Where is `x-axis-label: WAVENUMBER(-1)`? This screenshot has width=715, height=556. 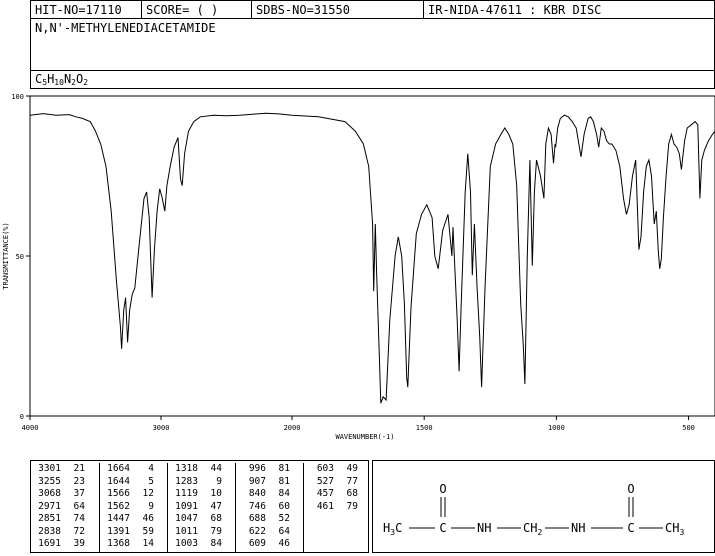
x-axis-label: WAVENUMBER(-1) is located at coordinates (364, 437).